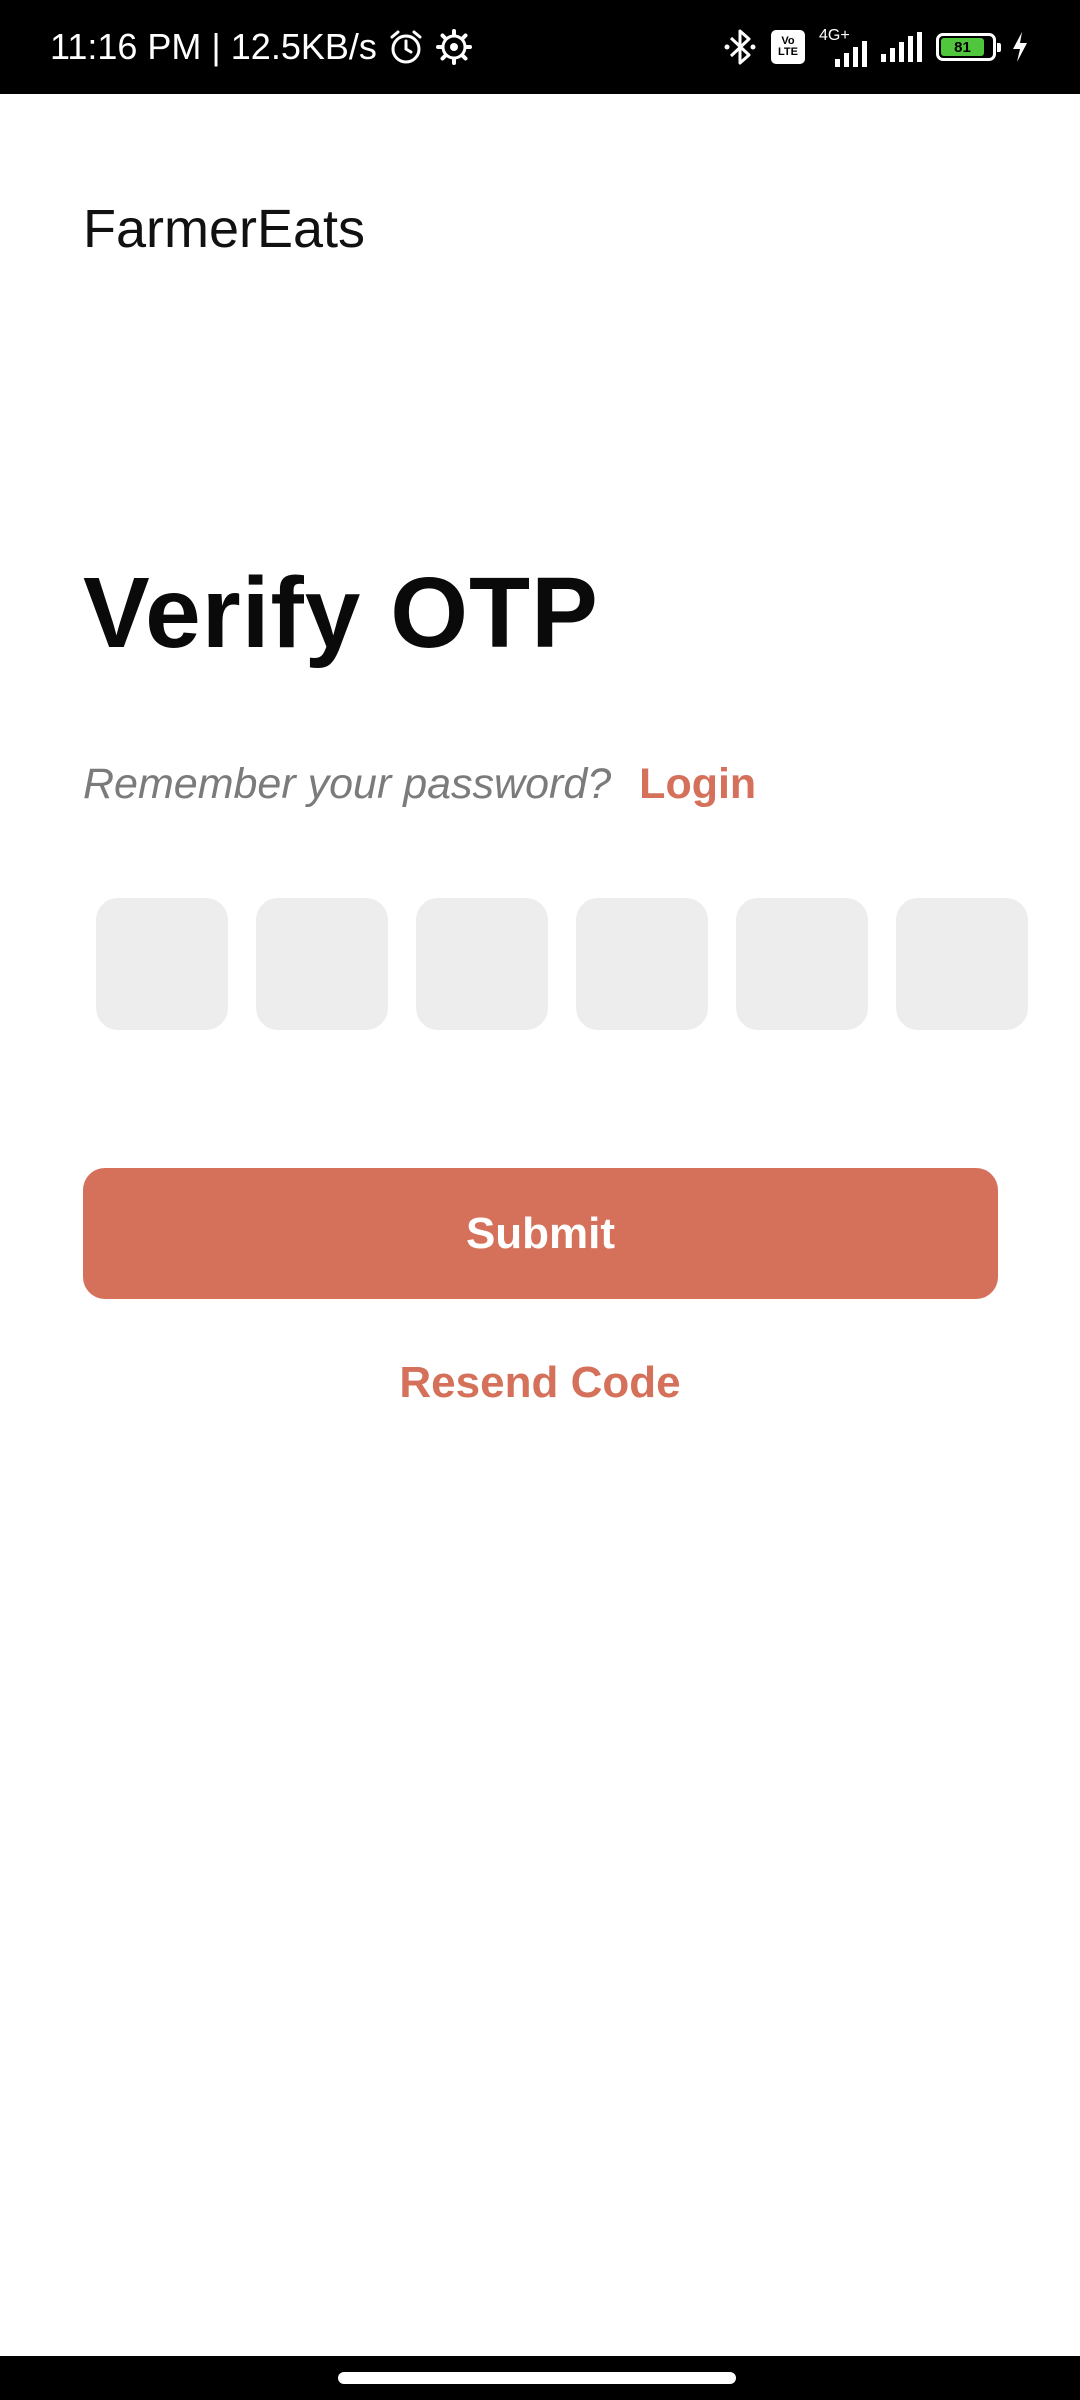 This screenshot has width=1080, height=2400. I want to click on page-title: Verify OTP, so click(341, 613).